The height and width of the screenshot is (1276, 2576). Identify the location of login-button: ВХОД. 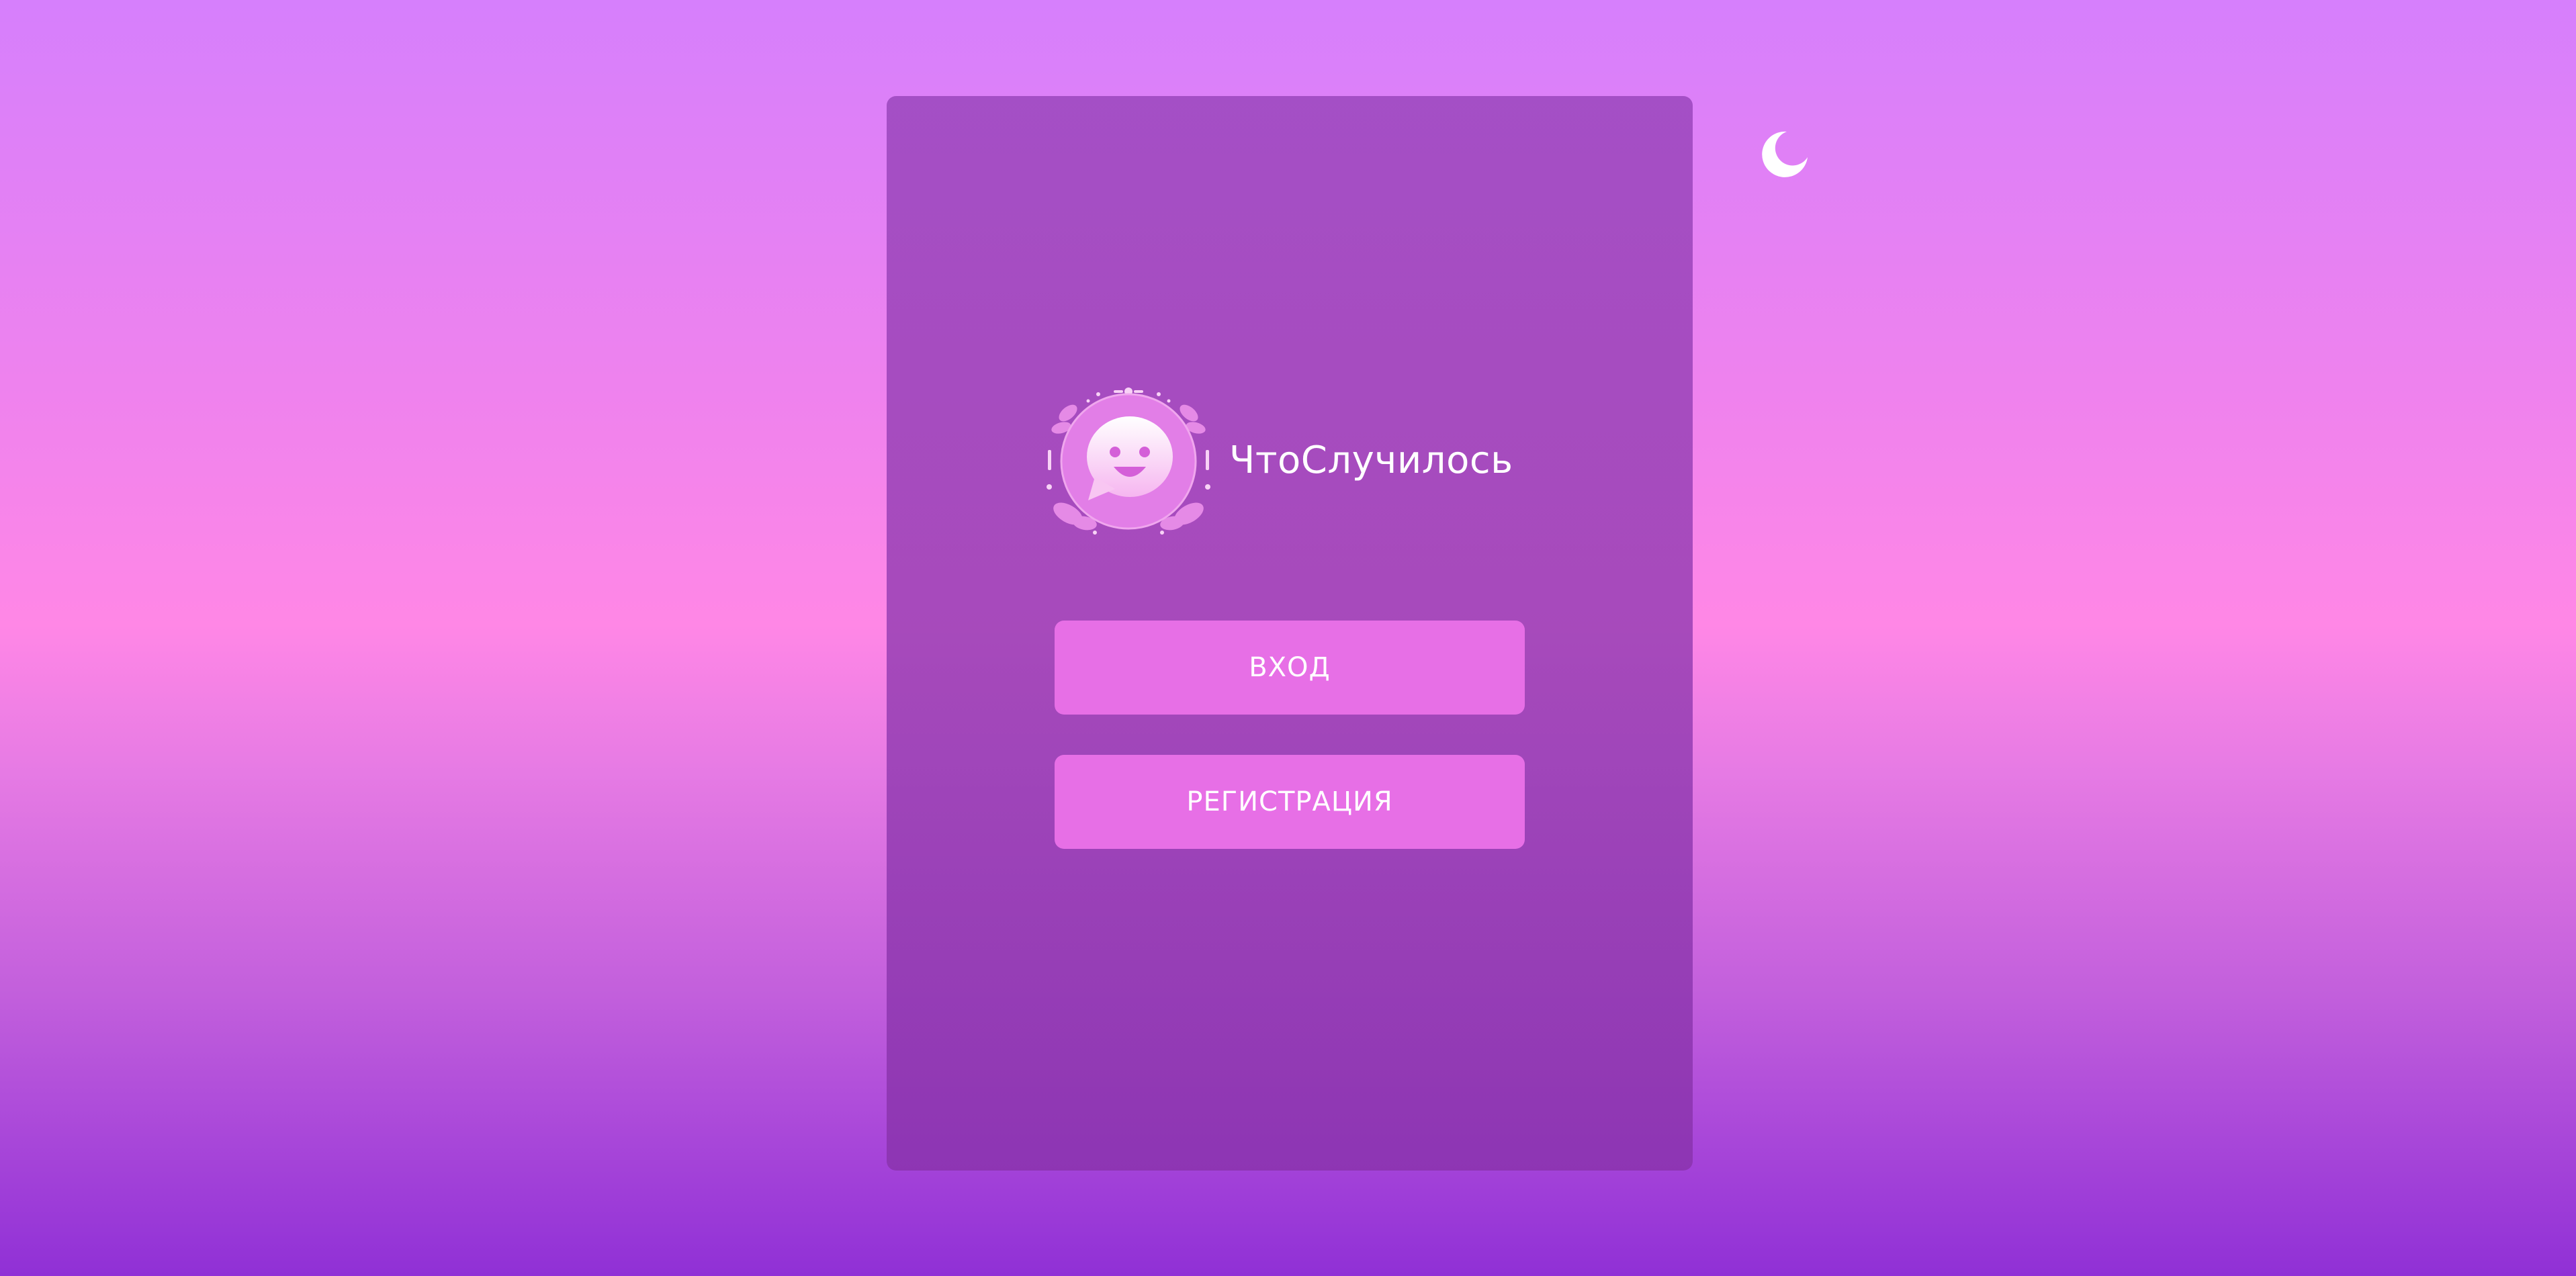
(1290, 668).